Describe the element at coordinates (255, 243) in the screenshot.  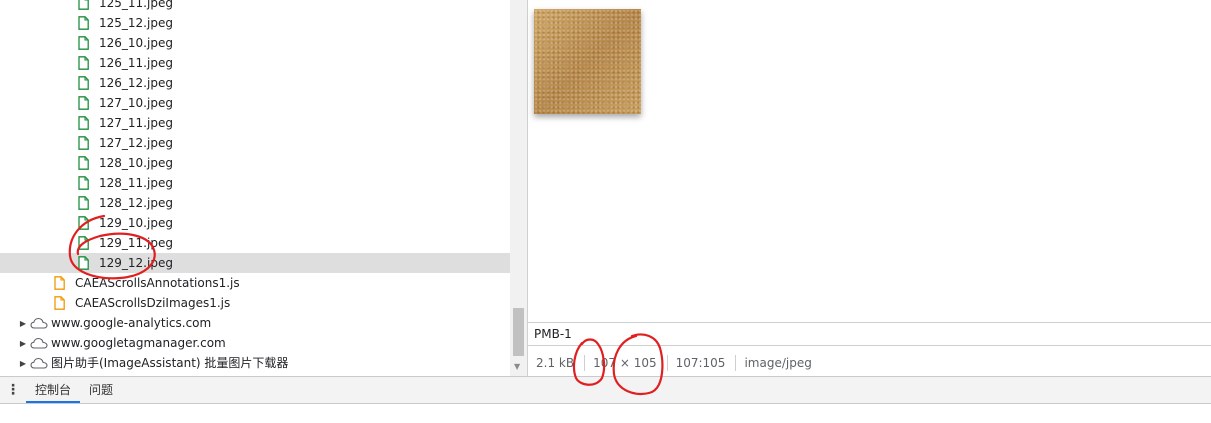
I see `tree-file-item: 129_11.jpeg` at that location.